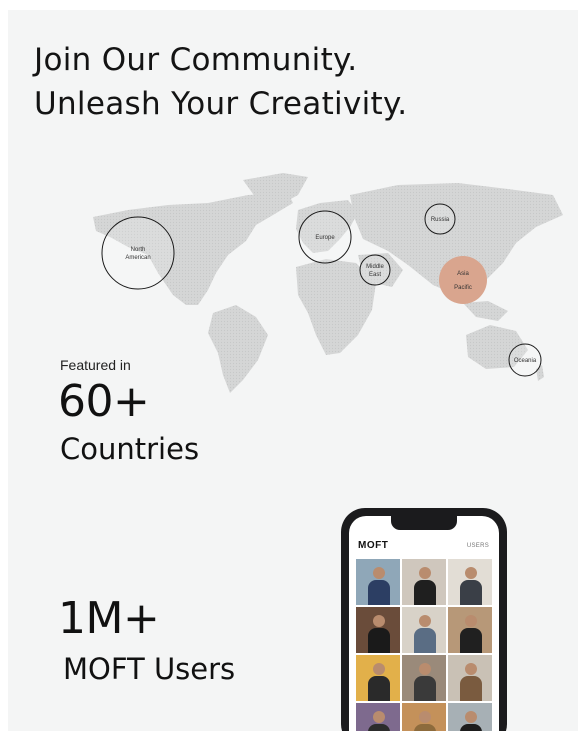 This screenshot has height=731, width=578. I want to click on phone-notch, so click(424, 523).